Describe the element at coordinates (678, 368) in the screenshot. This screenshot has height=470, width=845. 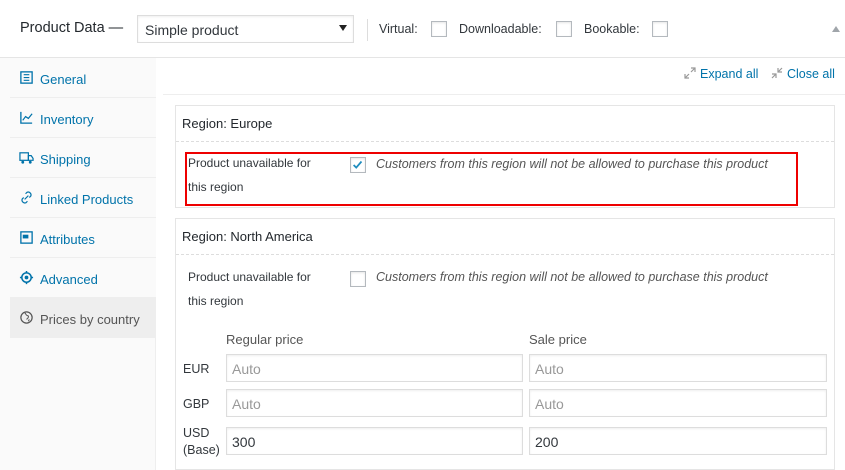
I see `sale-price-input-eur: Auto` at that location.